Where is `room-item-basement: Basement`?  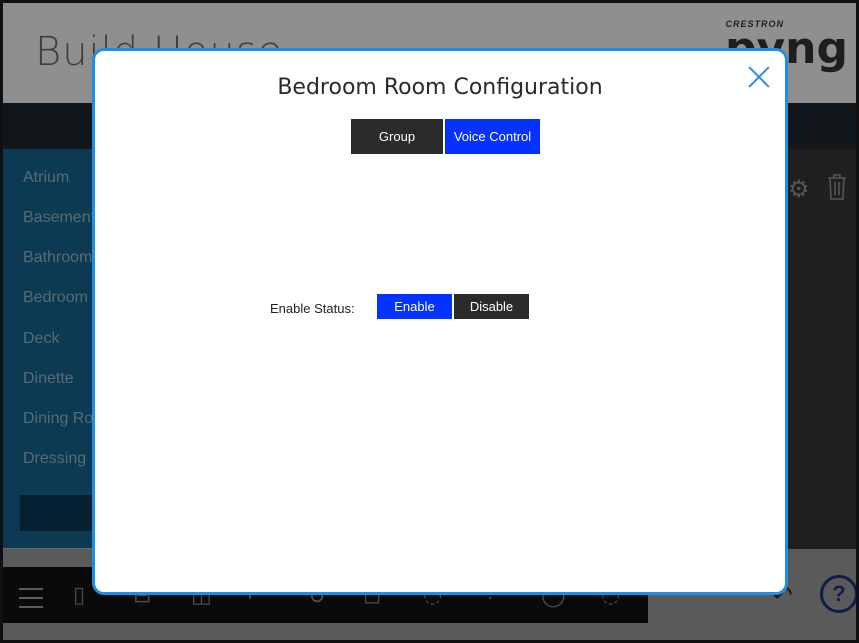 room-item-basement: Basement is located at coordinates (59, 218).